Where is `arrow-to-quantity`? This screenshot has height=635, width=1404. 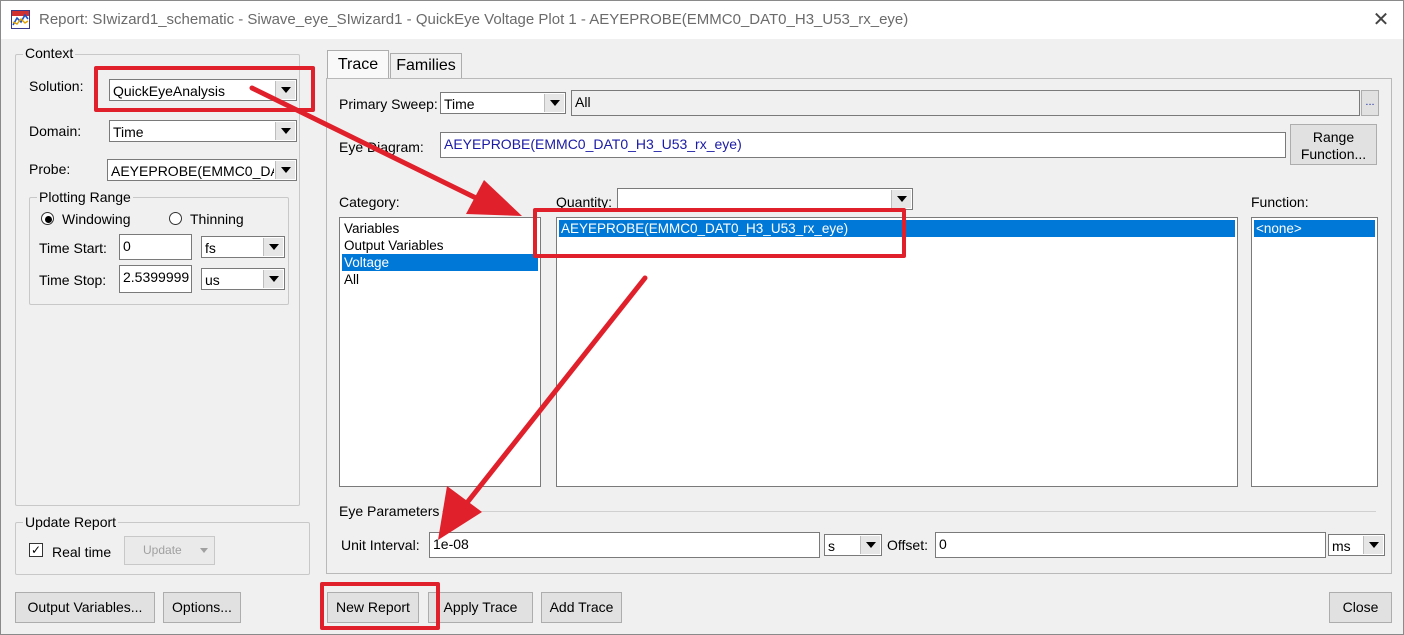 arrow-to-quantity is located at coordinates (385, 150).